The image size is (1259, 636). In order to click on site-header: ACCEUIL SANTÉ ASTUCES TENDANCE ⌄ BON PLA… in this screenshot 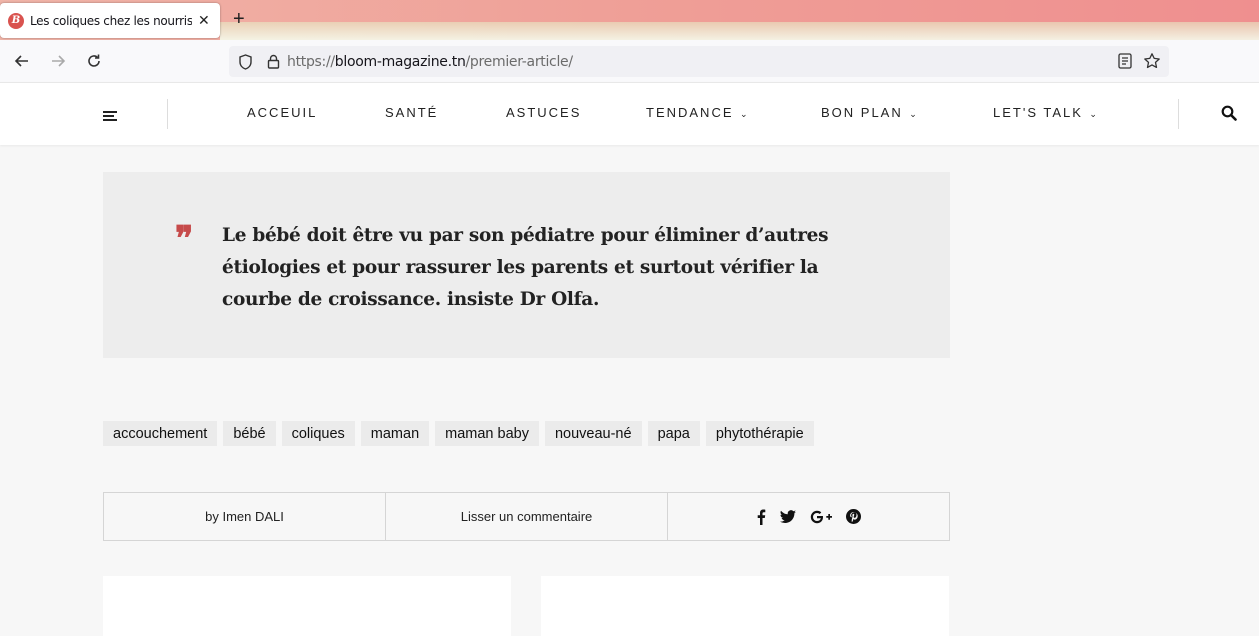, I will do `click(629, 113)`.